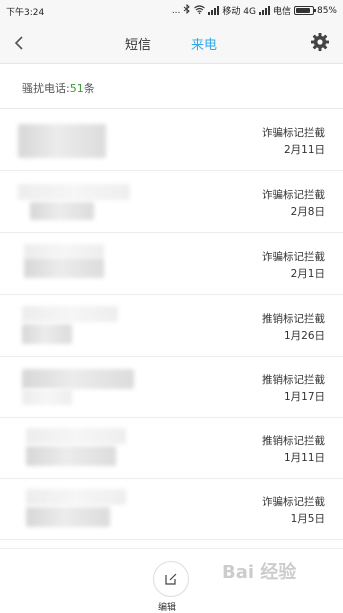 This screenshot has width=343, height=613. I want to click on status-bar: 下午3:24 ... 移动 4G 电信 85%, so click(171, 11).